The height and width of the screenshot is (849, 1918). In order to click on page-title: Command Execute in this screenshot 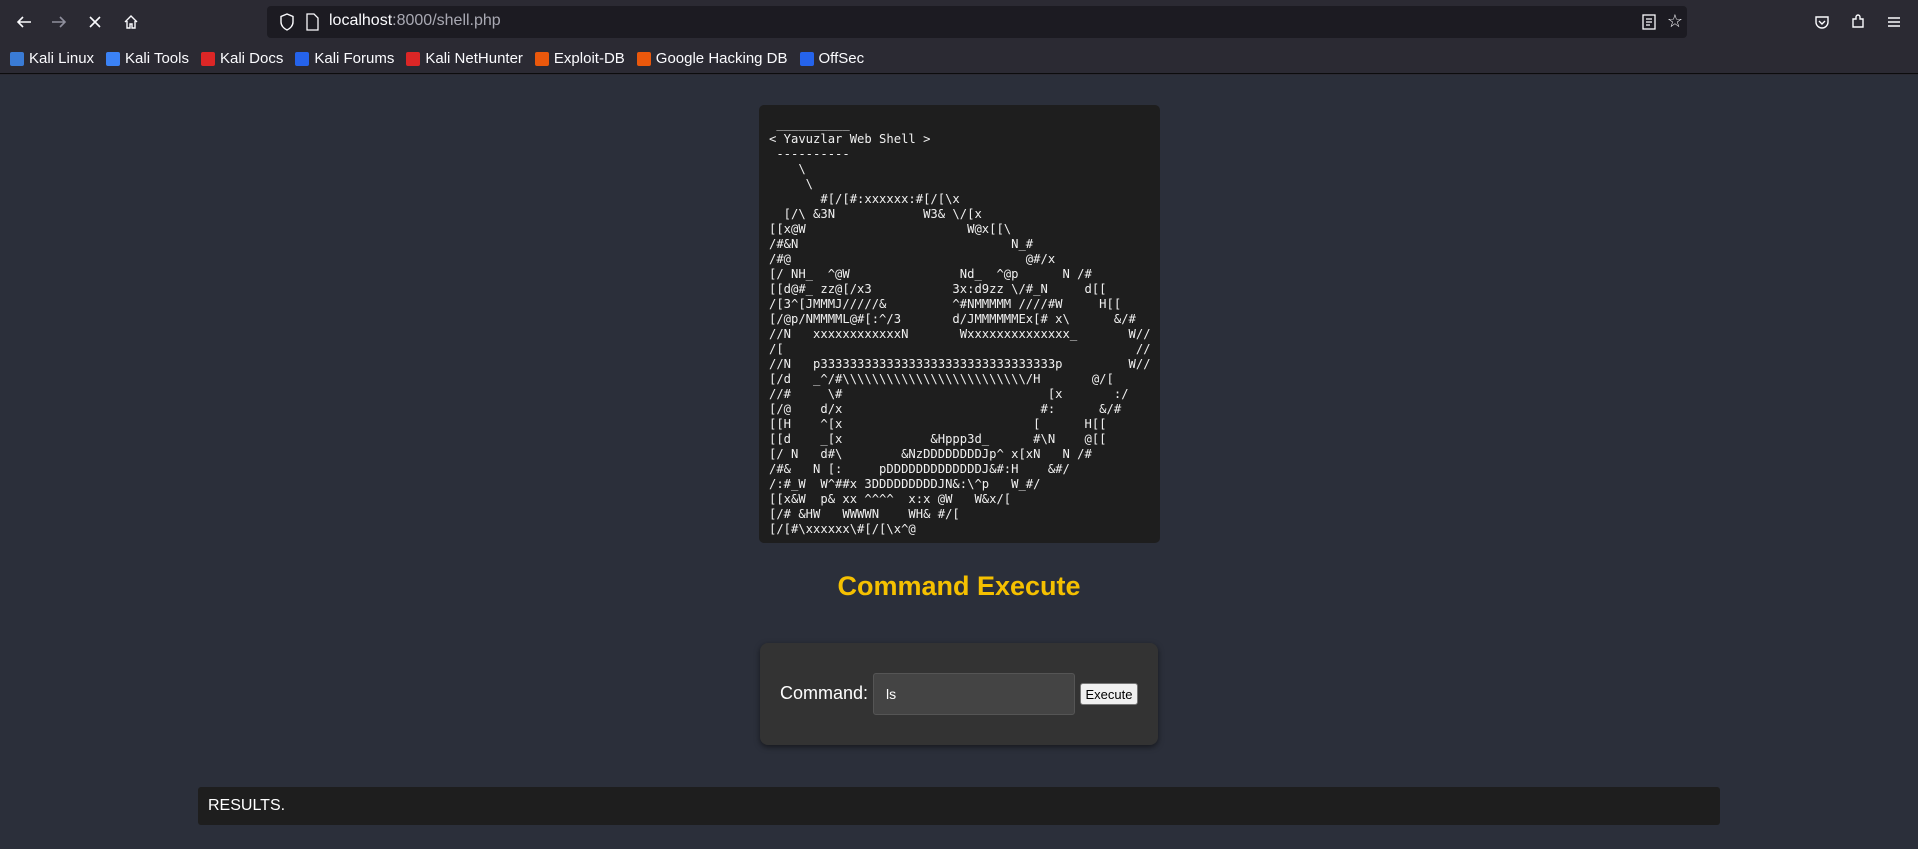, I will do `click(959, 586)`.